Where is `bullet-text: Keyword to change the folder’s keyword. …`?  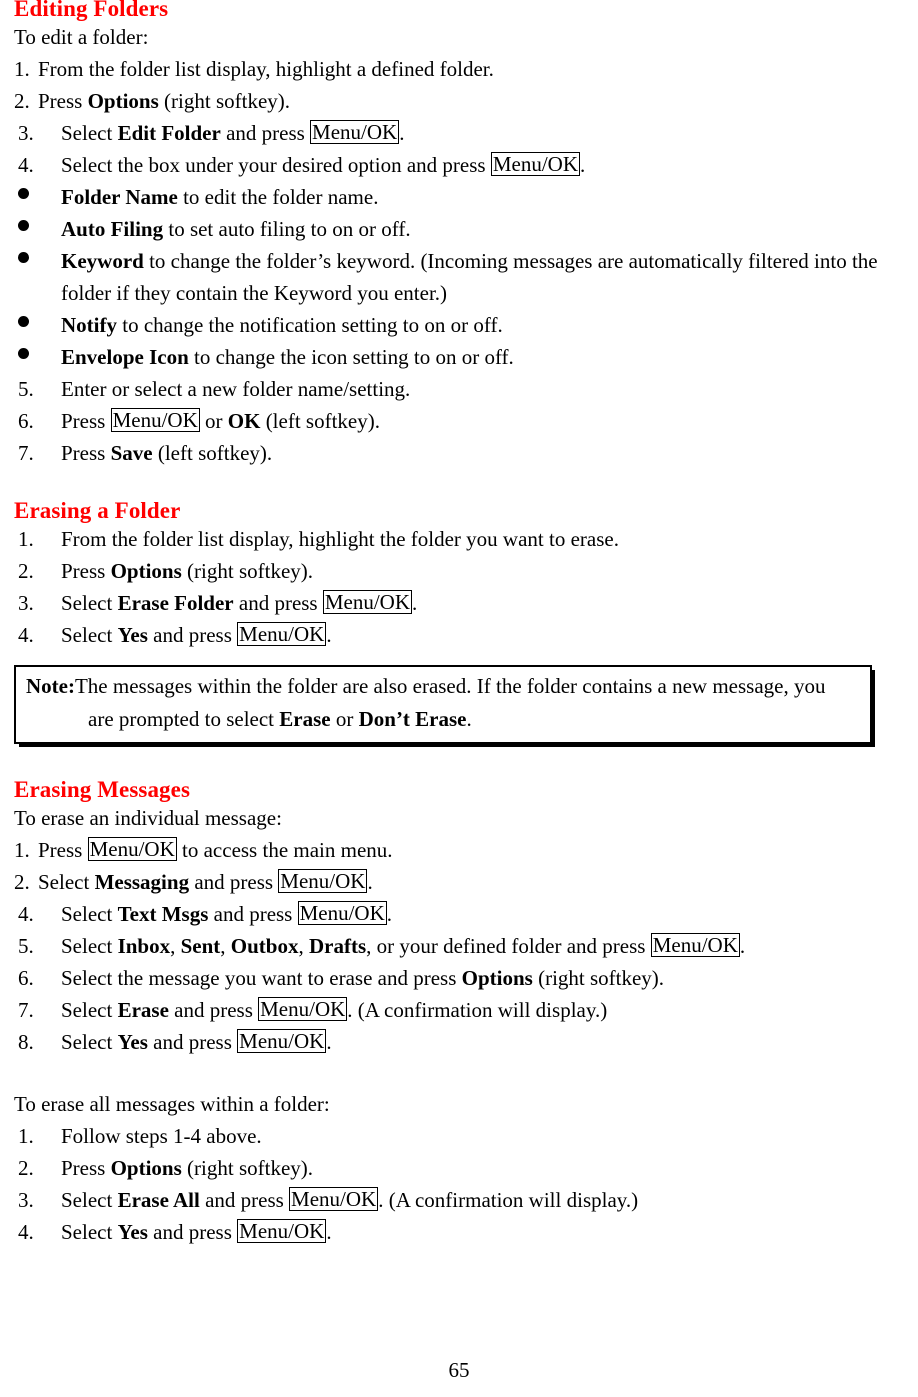 bullet-text: Keyword to change the folder’s keyword. … is located at coordinates (478, 277).